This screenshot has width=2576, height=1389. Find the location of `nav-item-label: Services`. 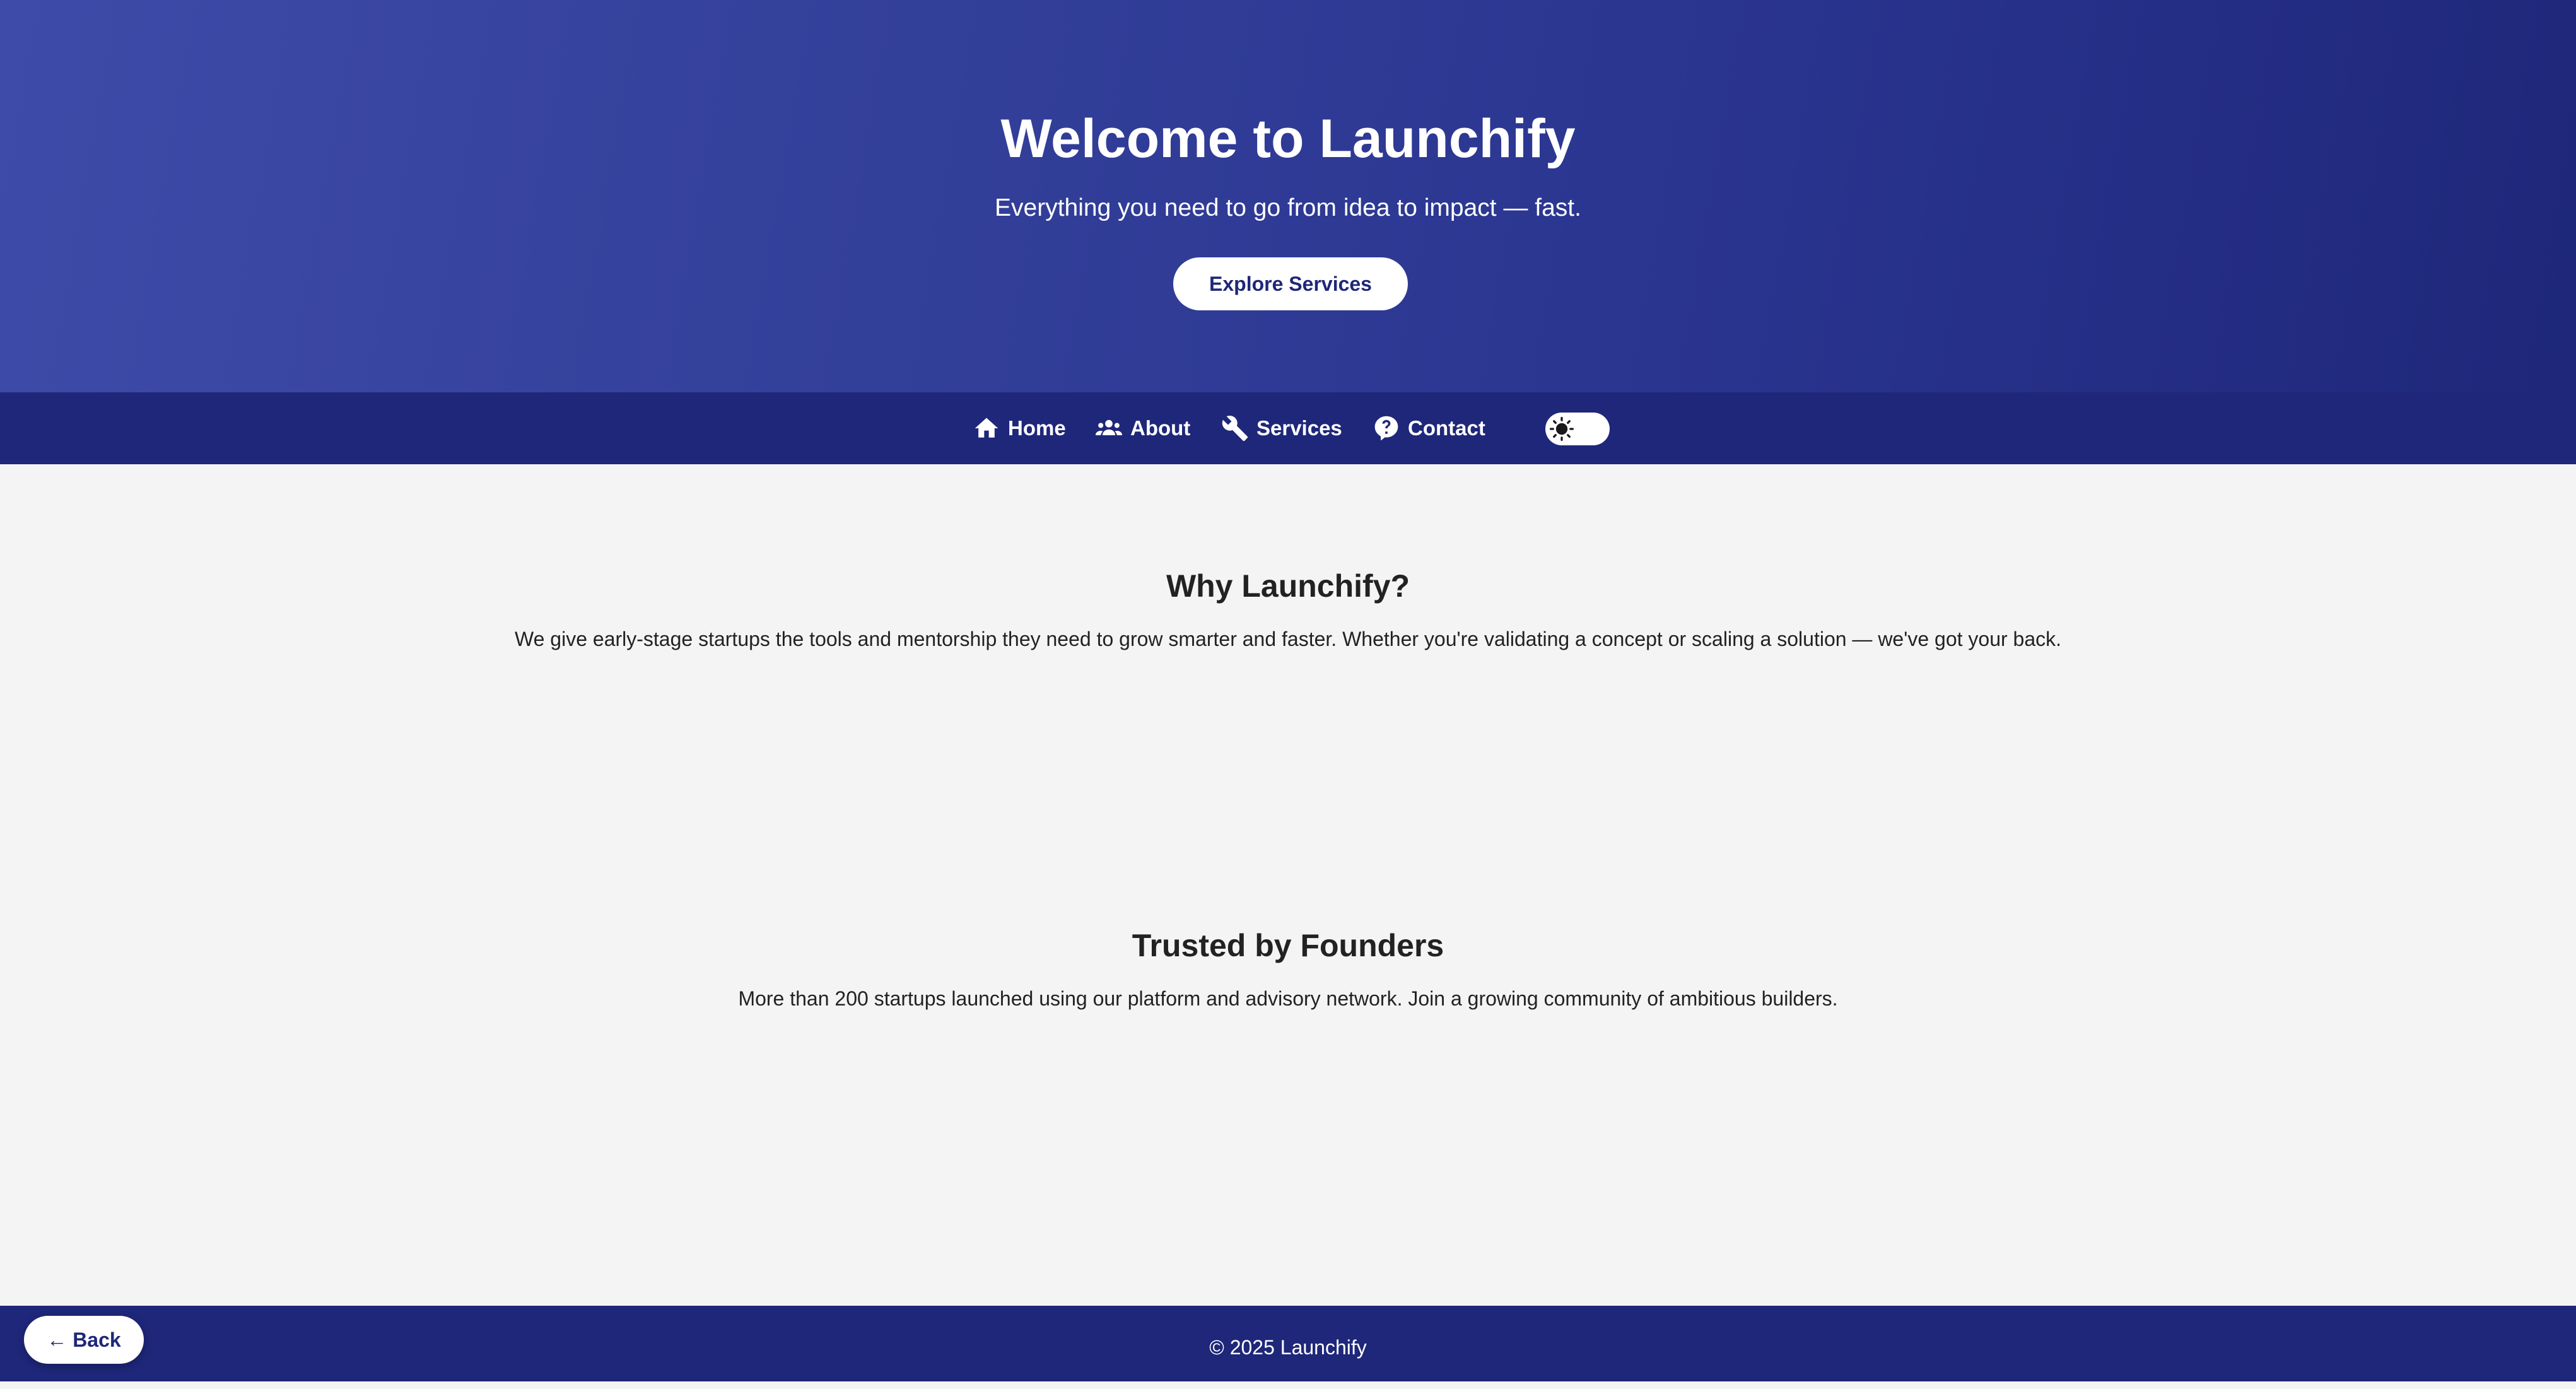

nav-item-label: Services is located at coordinates (1299, 428).